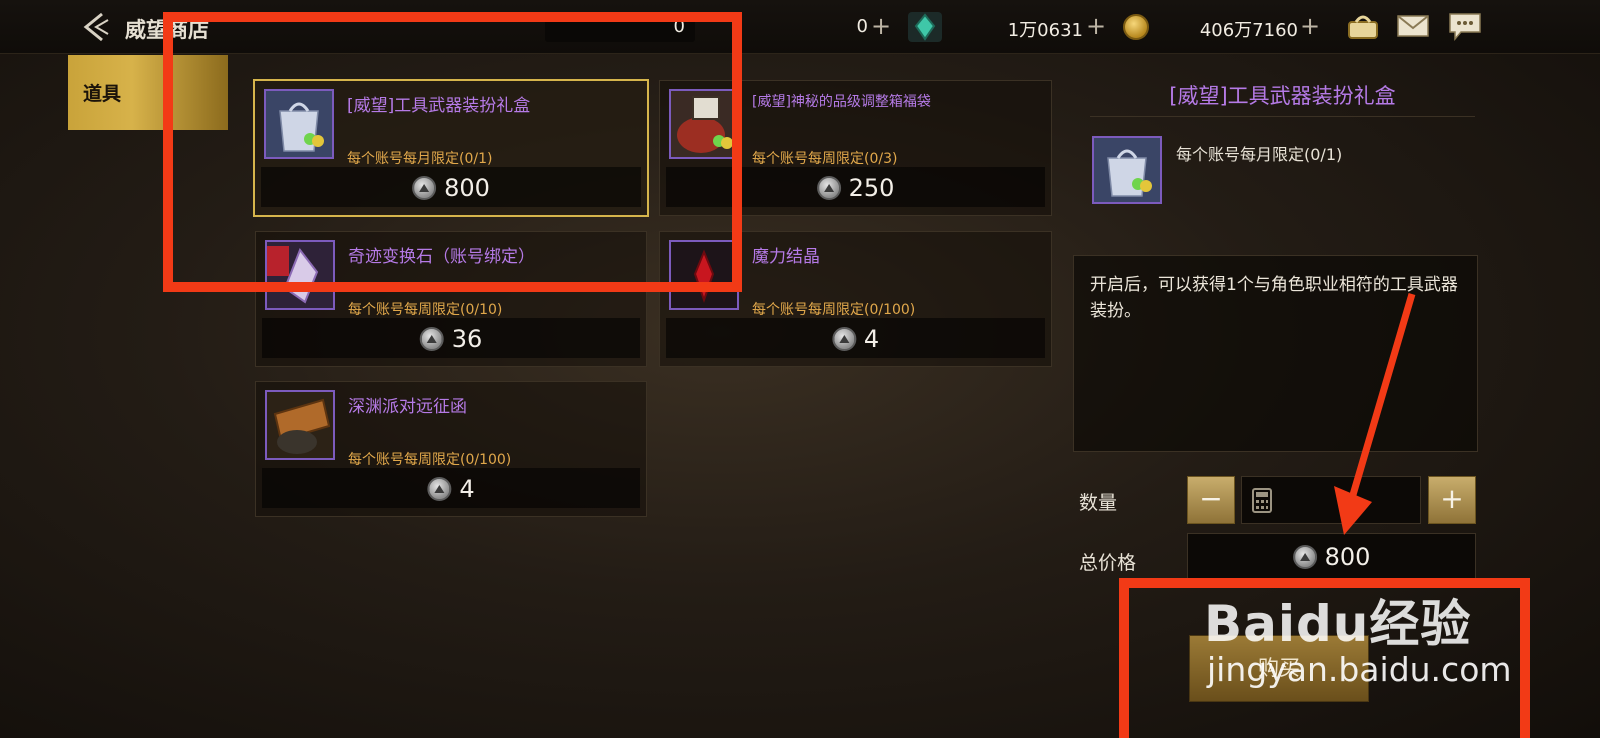 The width and height of the screenshot is (1600, 738). Describe the element at coordinates (1248, 30) in the screenshot. I see `gold-value: 406万7160` at that location.